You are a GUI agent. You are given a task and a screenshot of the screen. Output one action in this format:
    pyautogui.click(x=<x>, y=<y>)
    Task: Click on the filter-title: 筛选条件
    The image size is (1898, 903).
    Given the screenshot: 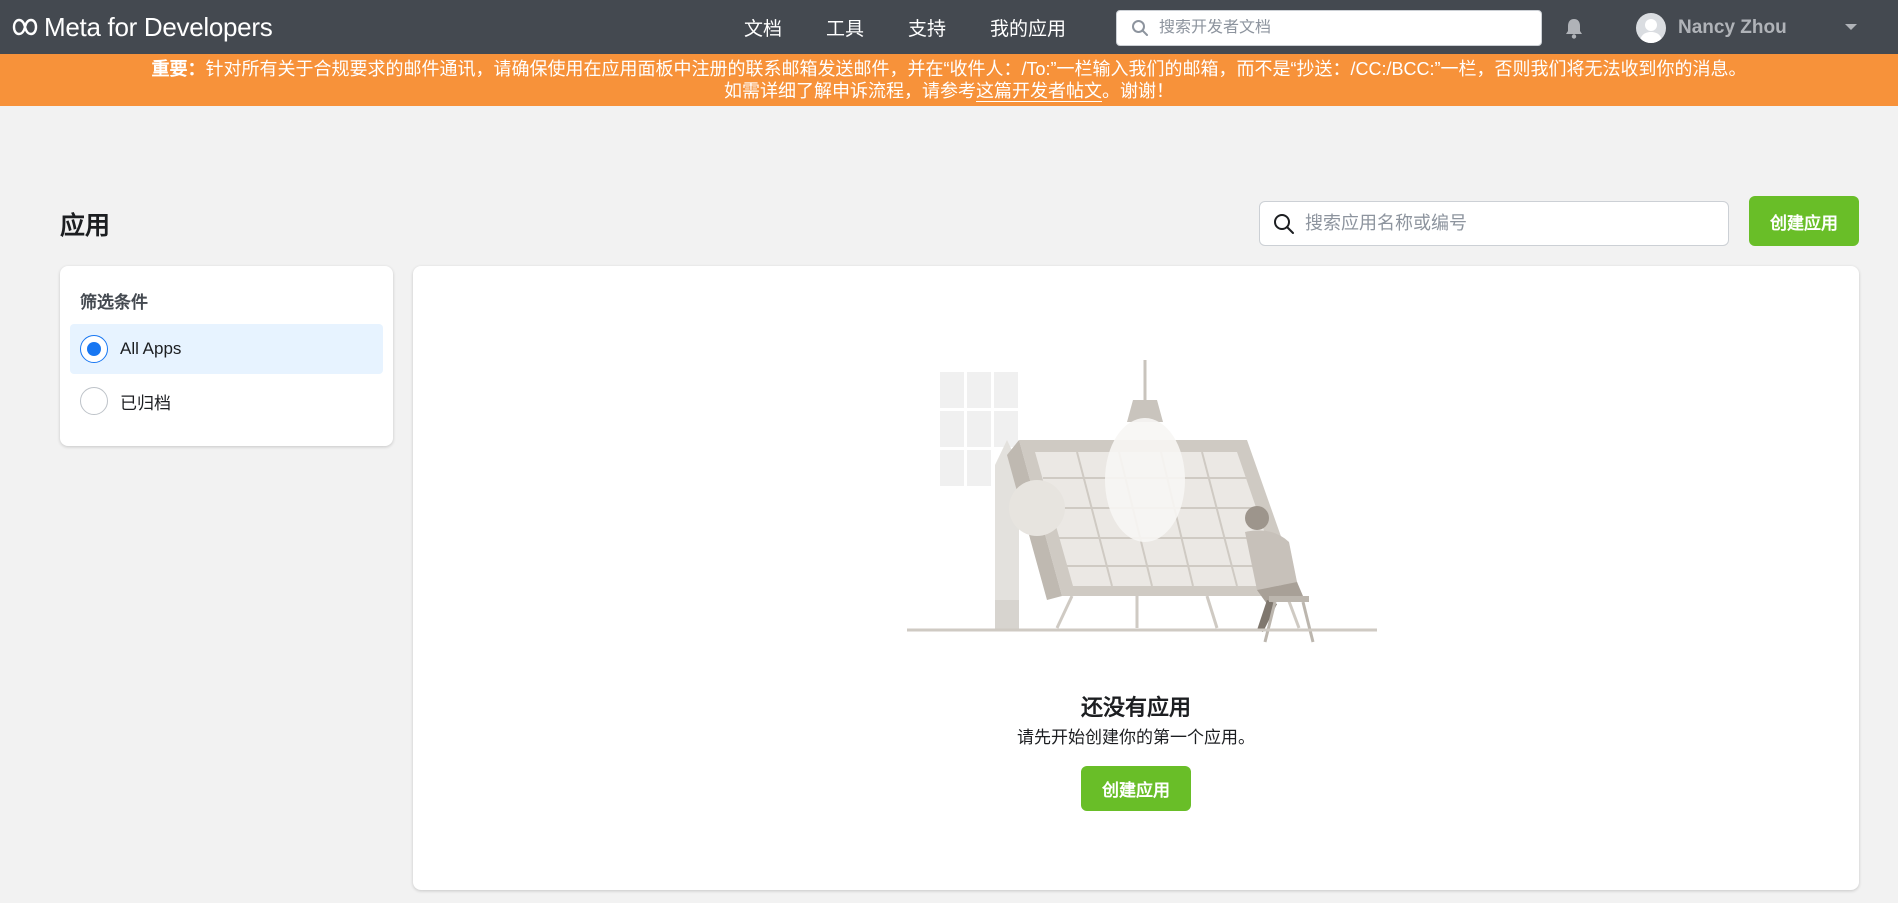 What is the action you would take?
    pyautogui.click(x=114, y=302)
    